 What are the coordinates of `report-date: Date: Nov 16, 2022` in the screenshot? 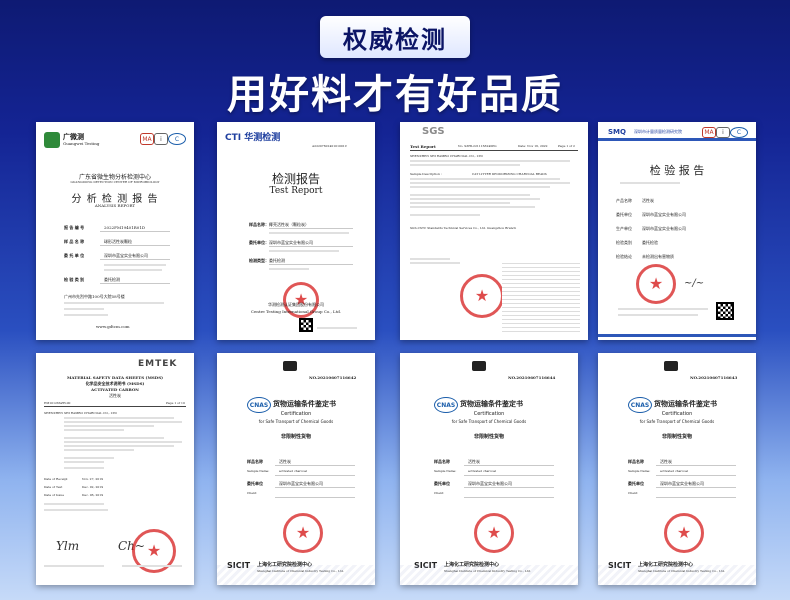 It's located at (533, 146).